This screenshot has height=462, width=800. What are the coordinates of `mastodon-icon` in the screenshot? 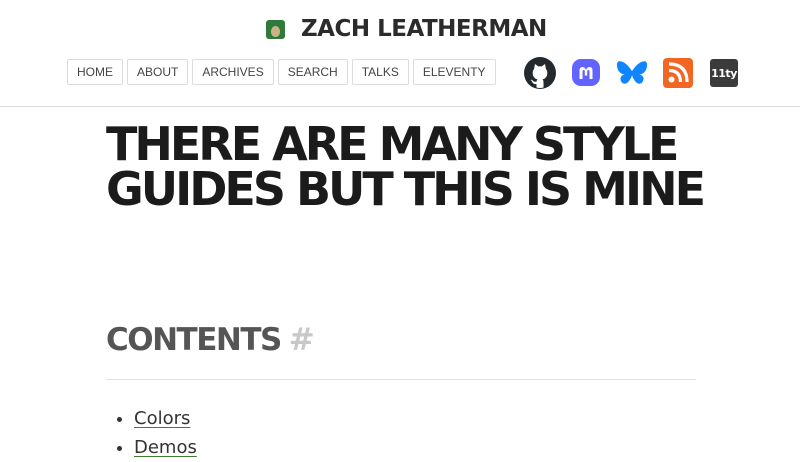 It's located at (586, 73).